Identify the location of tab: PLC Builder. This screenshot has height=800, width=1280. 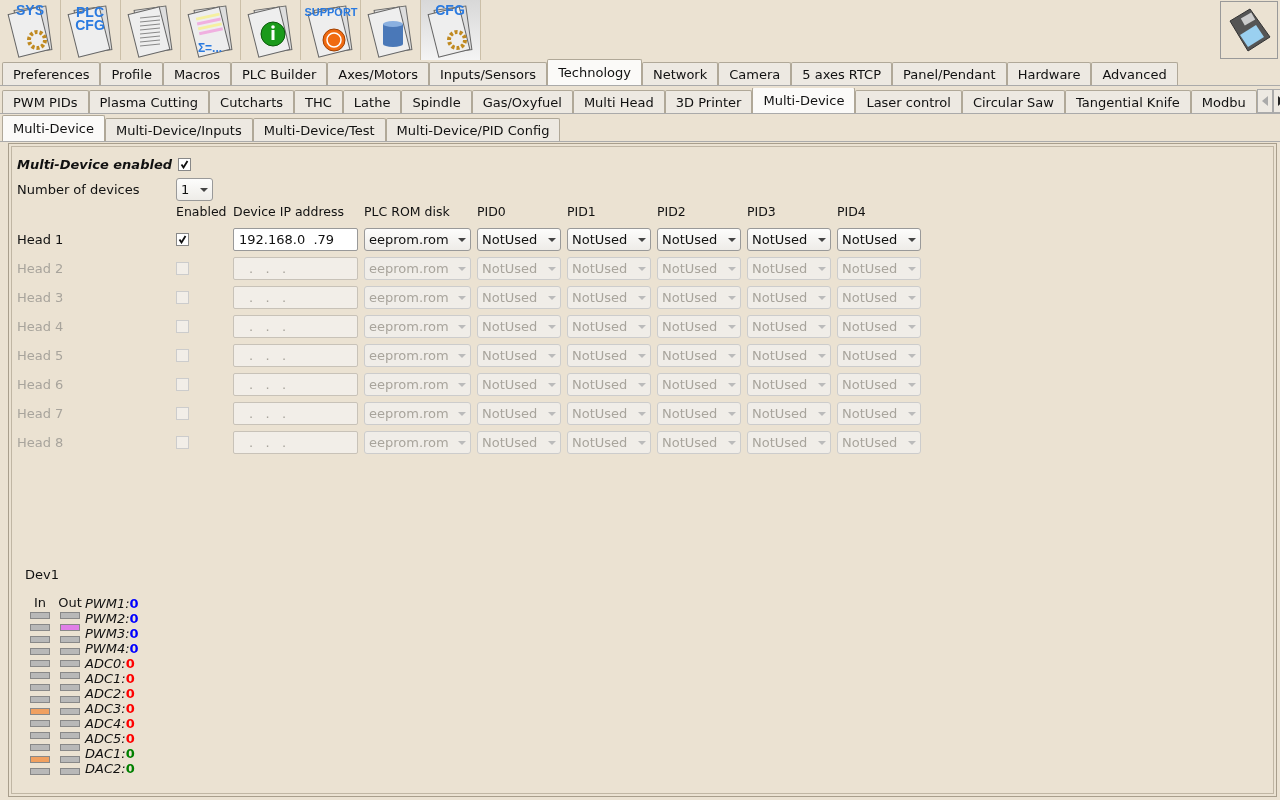
(279, 73).